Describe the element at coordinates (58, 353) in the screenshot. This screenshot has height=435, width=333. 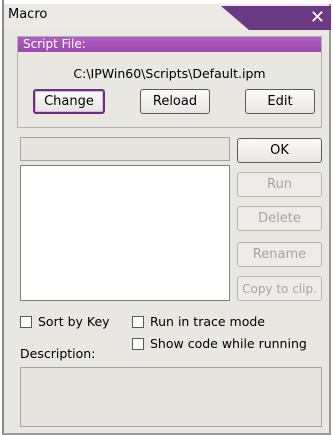
I see `description-label: Description:` at that location.